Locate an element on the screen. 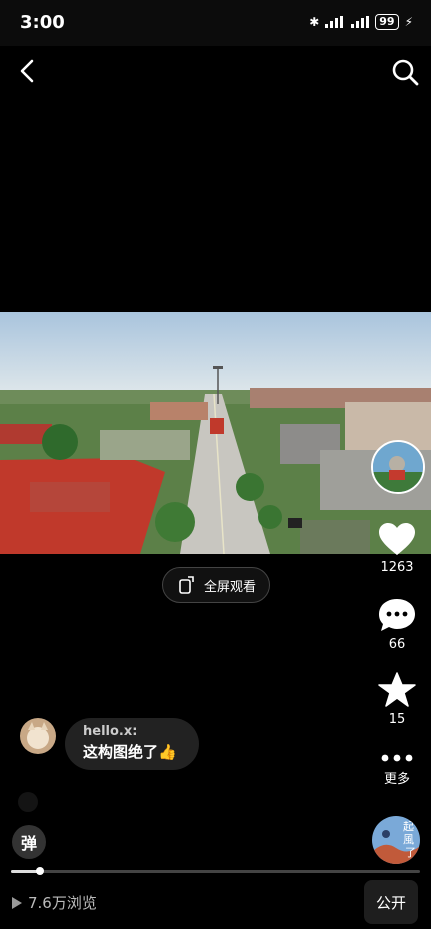 The height and width of the screenshot is (929, 431). star-icon is located at coordinates (397, 689).